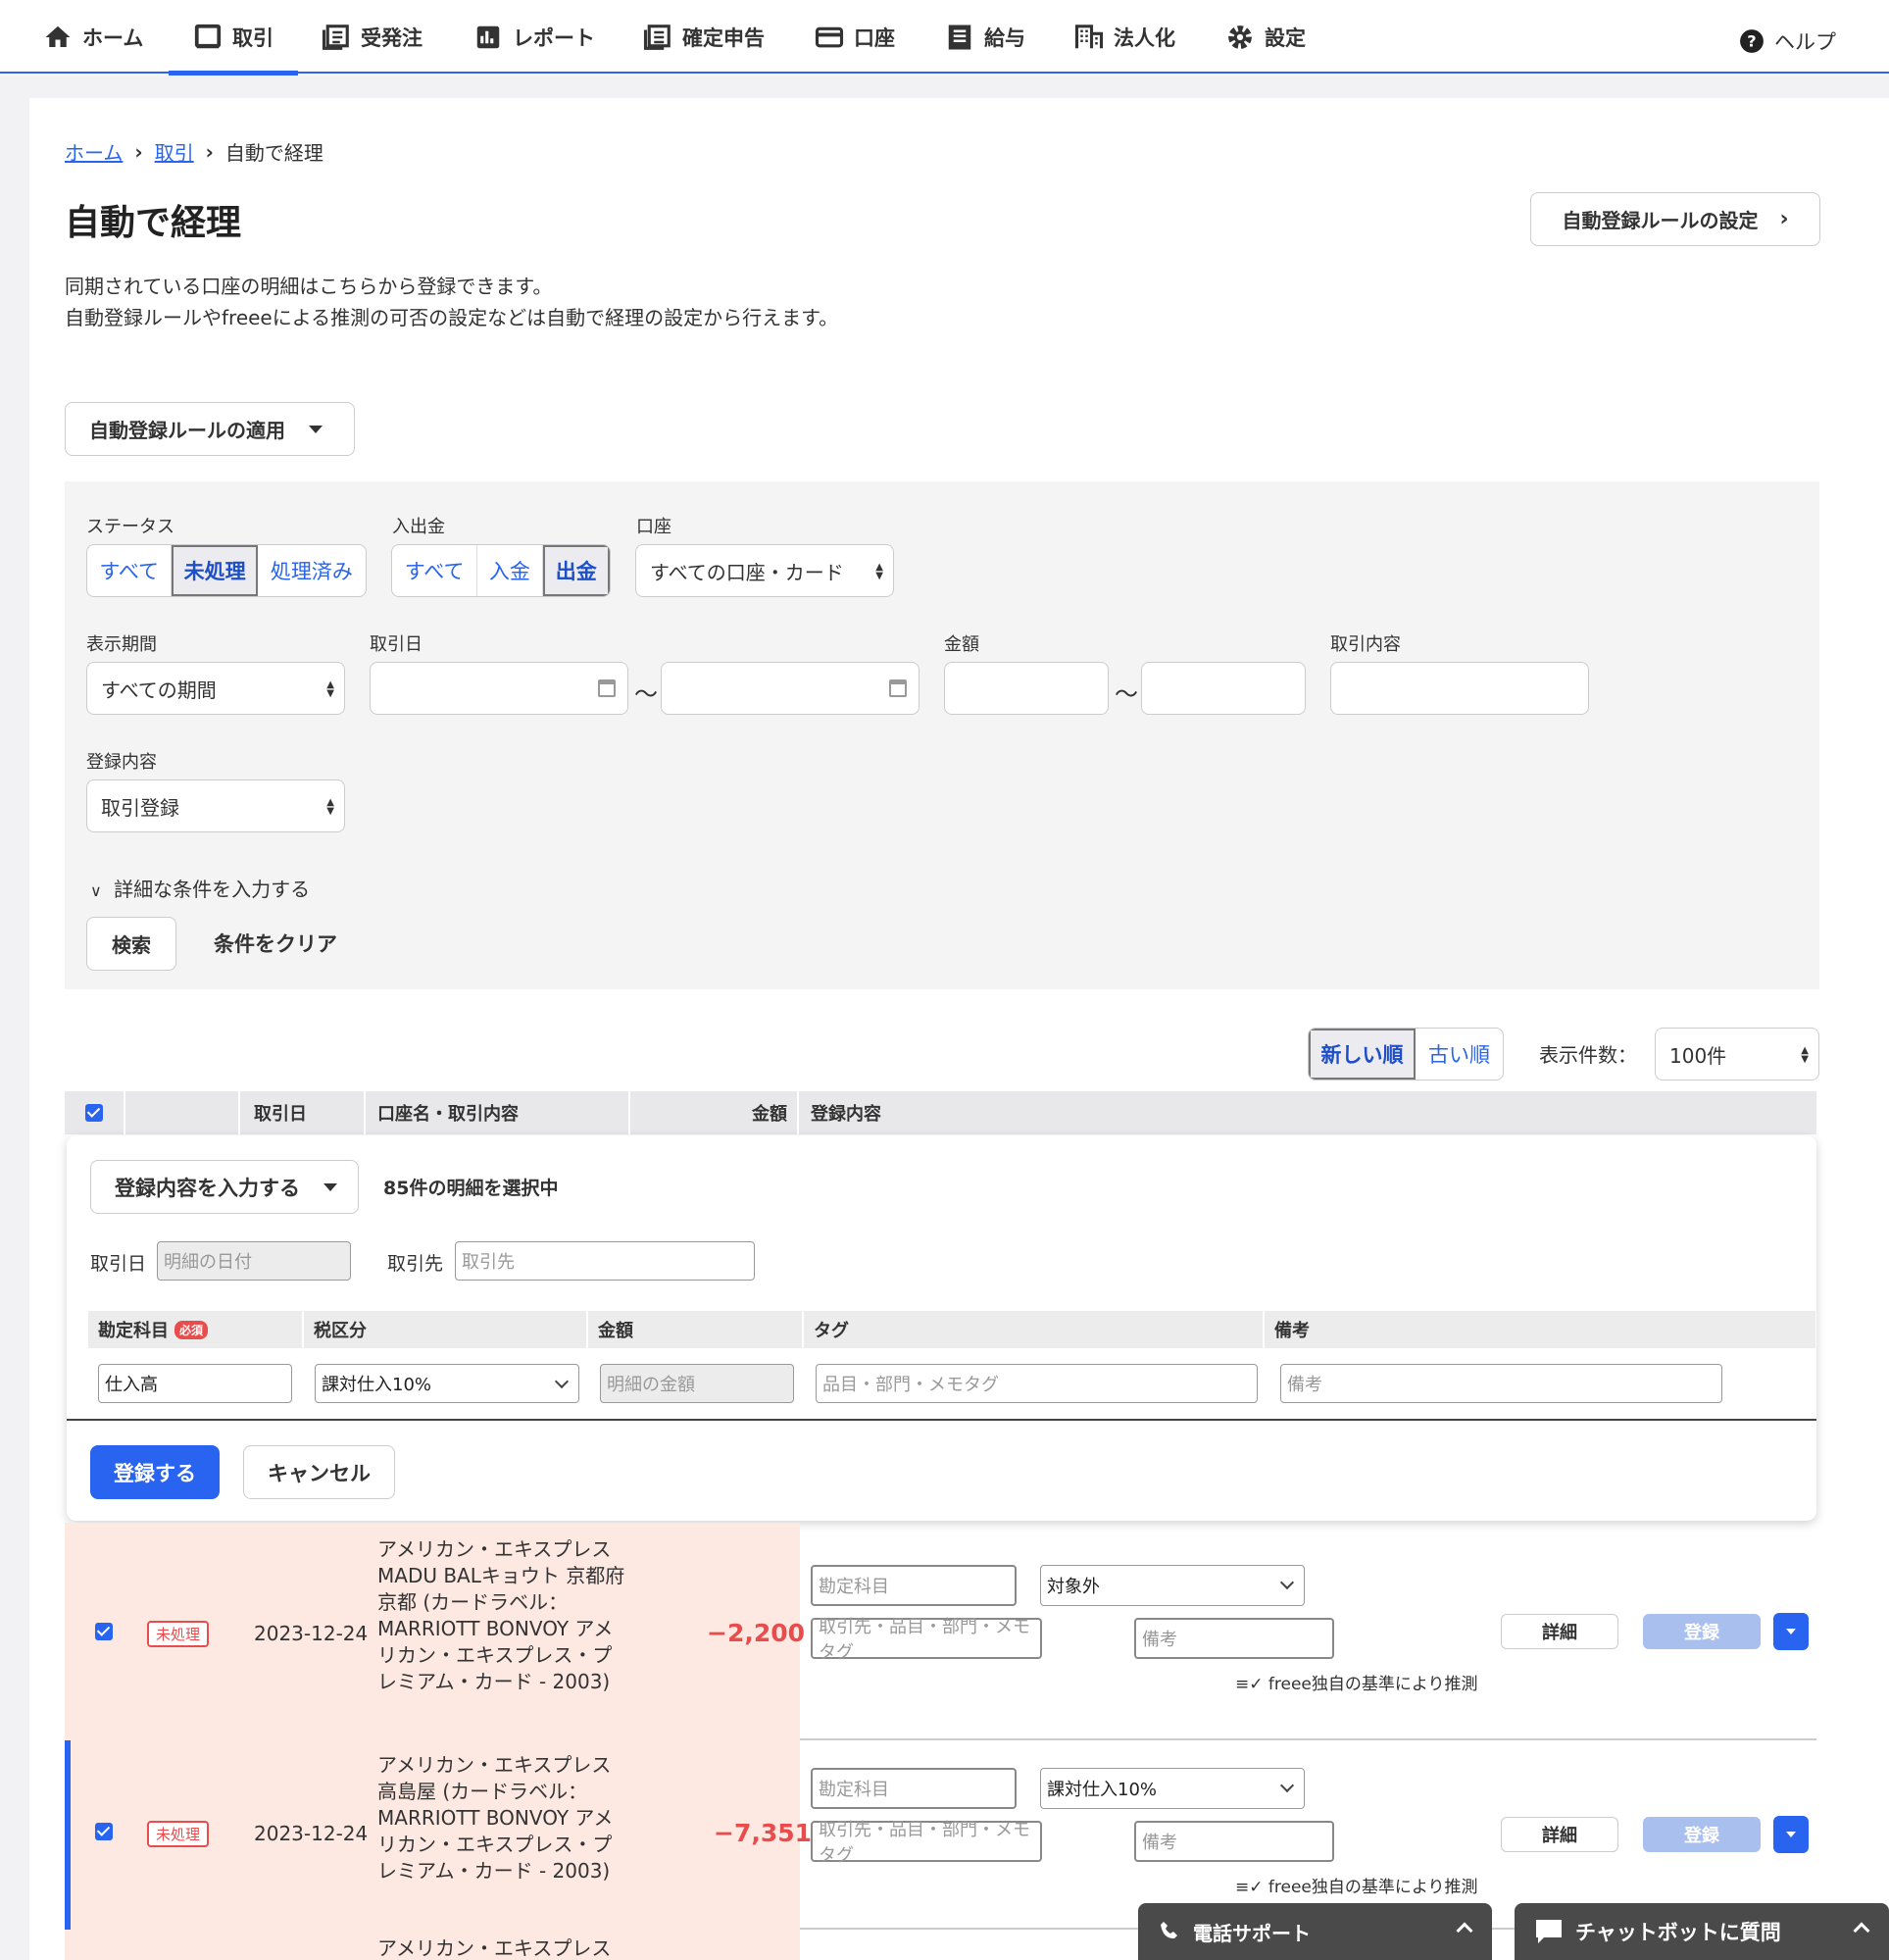 The width and height of the screenshot is (1889, 1960). Describe the element at coordinates (155, 1472) in the screenshot. I see `bulk-register-button: 登録する` at that location.